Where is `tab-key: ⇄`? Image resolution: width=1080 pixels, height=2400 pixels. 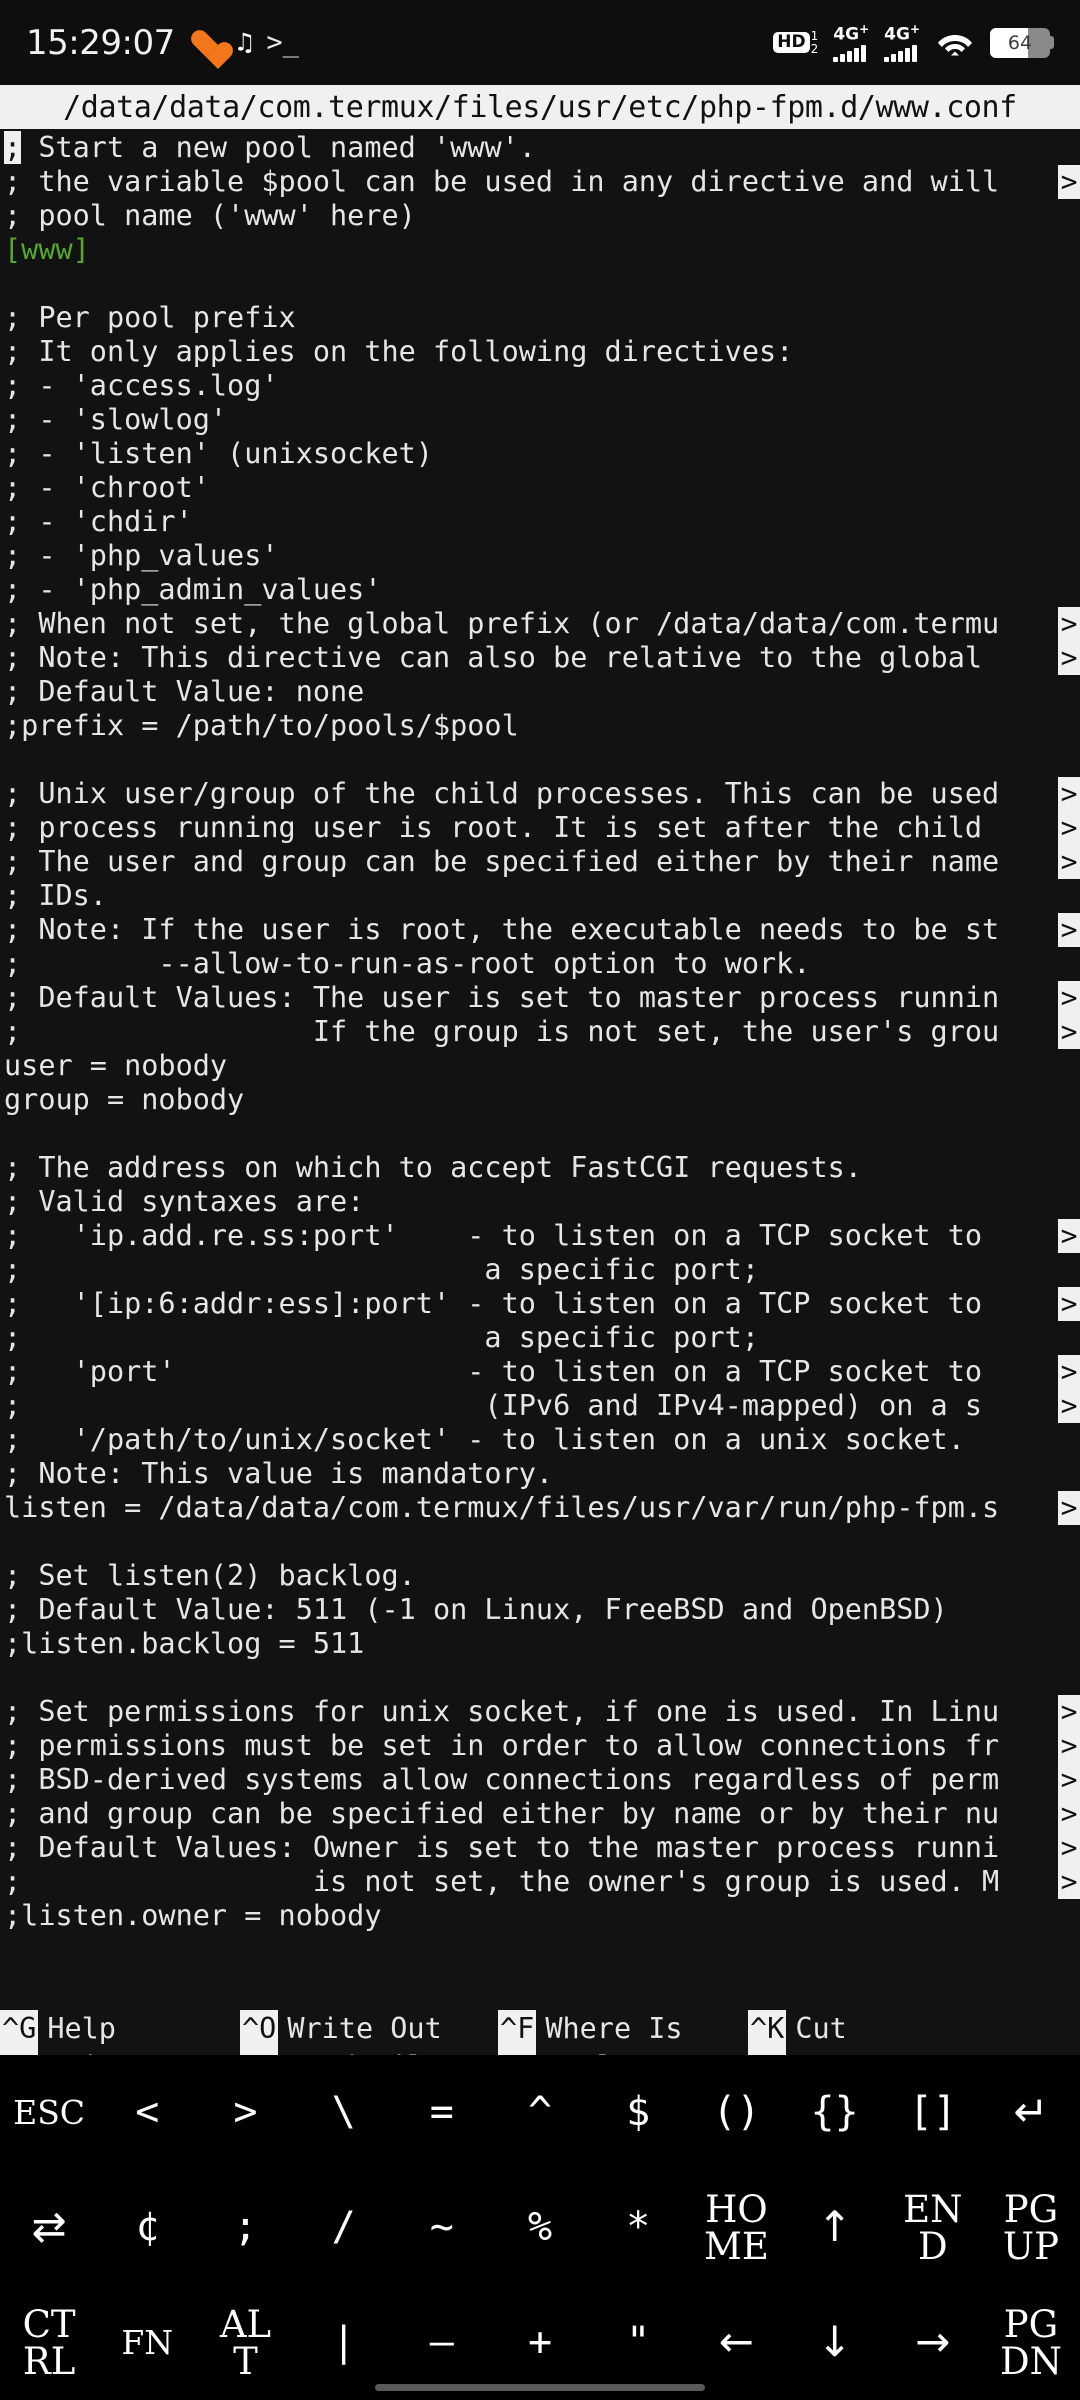 tab-key: ⇄ is located at coordinates (49, 2227).